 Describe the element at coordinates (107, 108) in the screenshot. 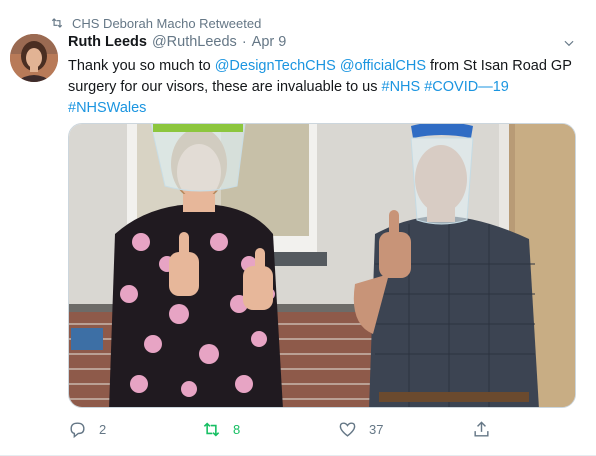

I see `hashtag-nhswales: #NHSWales` at that location.